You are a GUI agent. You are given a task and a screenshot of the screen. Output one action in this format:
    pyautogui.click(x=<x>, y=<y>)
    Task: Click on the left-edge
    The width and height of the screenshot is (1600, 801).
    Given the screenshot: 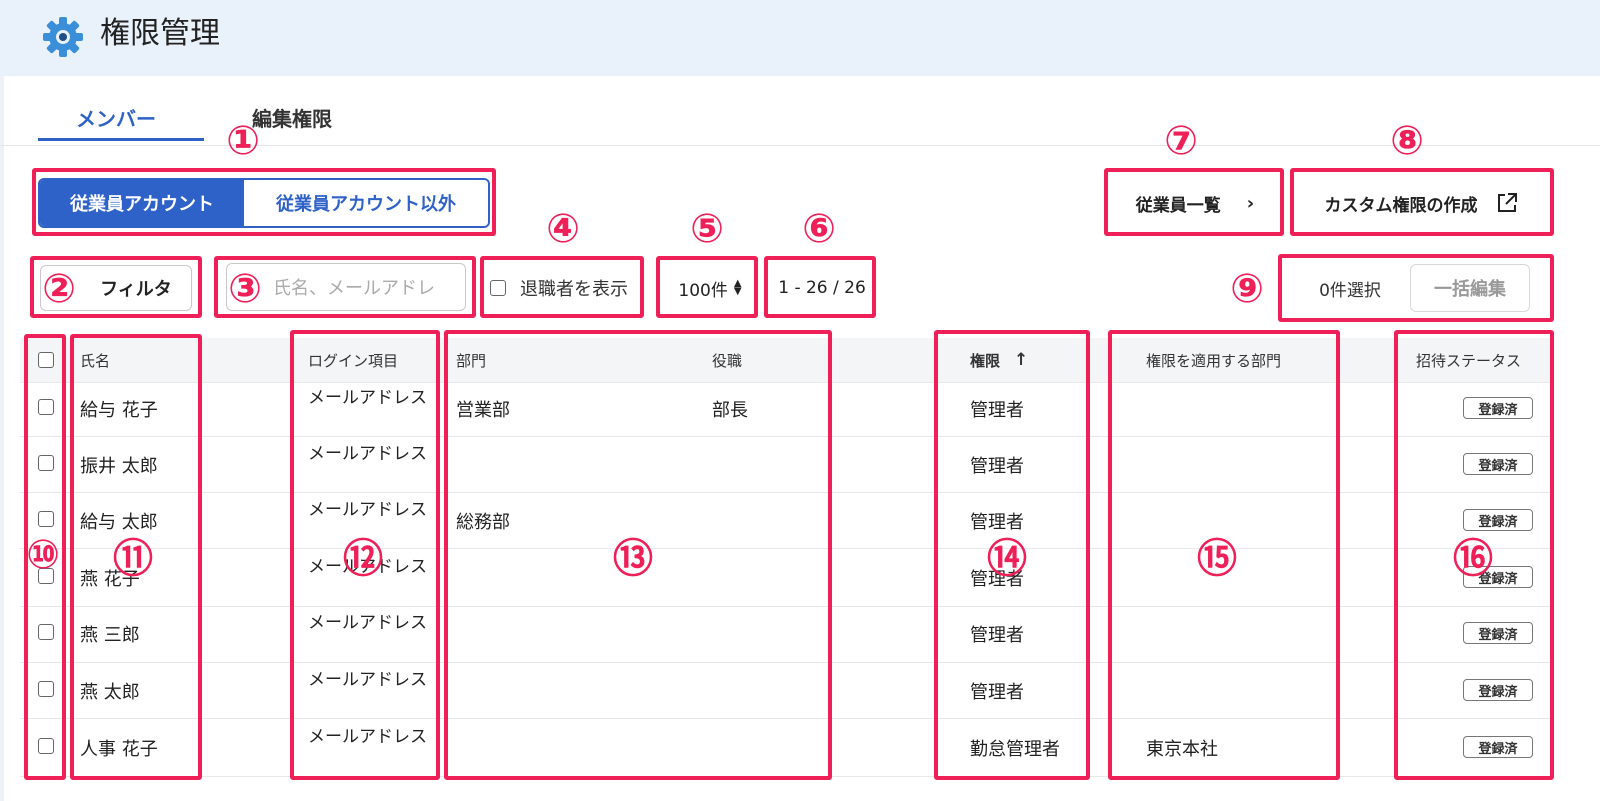 What is the action you would take?
    pyautogui.click(x=2, y=438)
    